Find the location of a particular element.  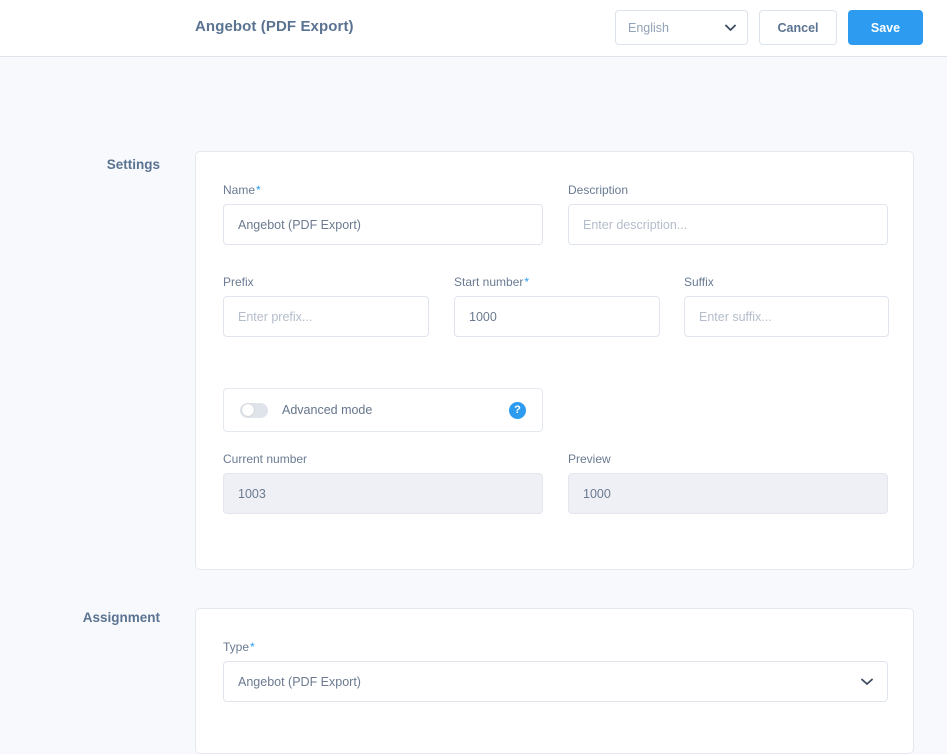

preview-field: Preview 1000 is located at coordinates (728, 483).